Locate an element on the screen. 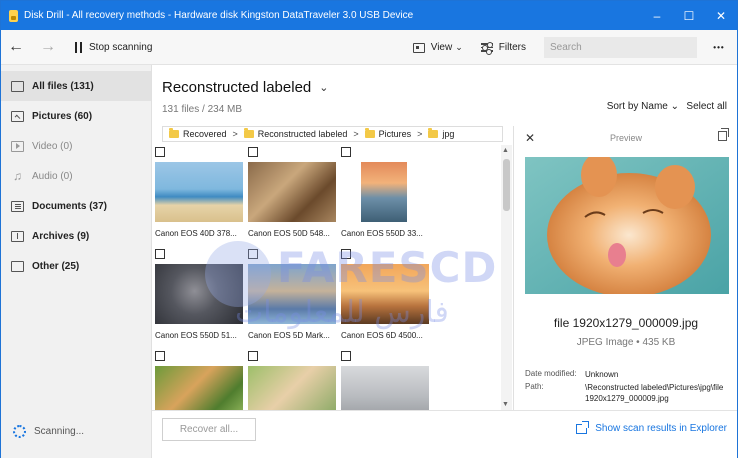 The height and width of the screenshot is (458, 738). sidebar-item-archives: Archives (9) is located at coordinates (76, 236).